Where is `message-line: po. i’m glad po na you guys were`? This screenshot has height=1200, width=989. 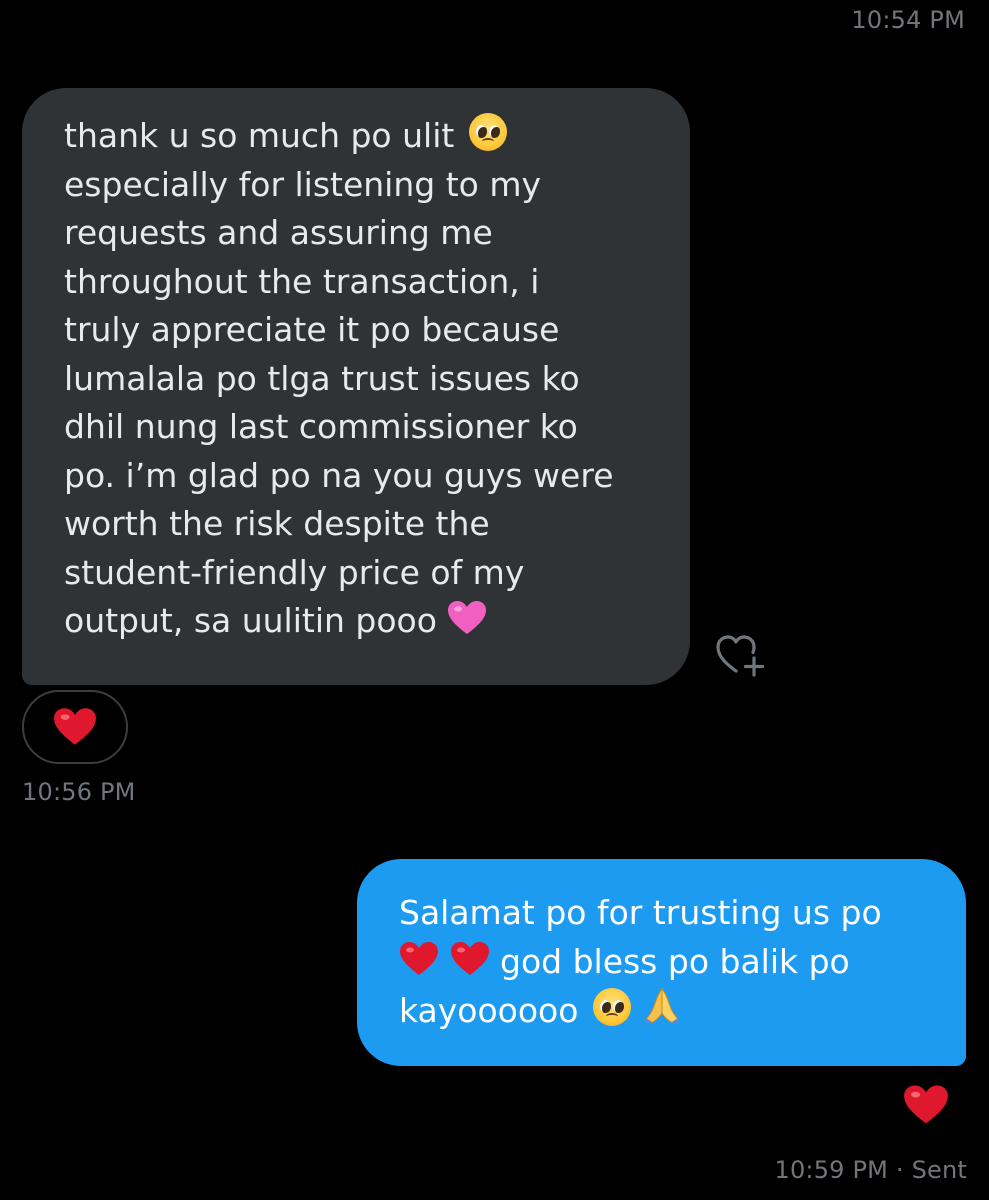
message-line: po. i’m glad po na you guys were is located at coordinates (339, 475).